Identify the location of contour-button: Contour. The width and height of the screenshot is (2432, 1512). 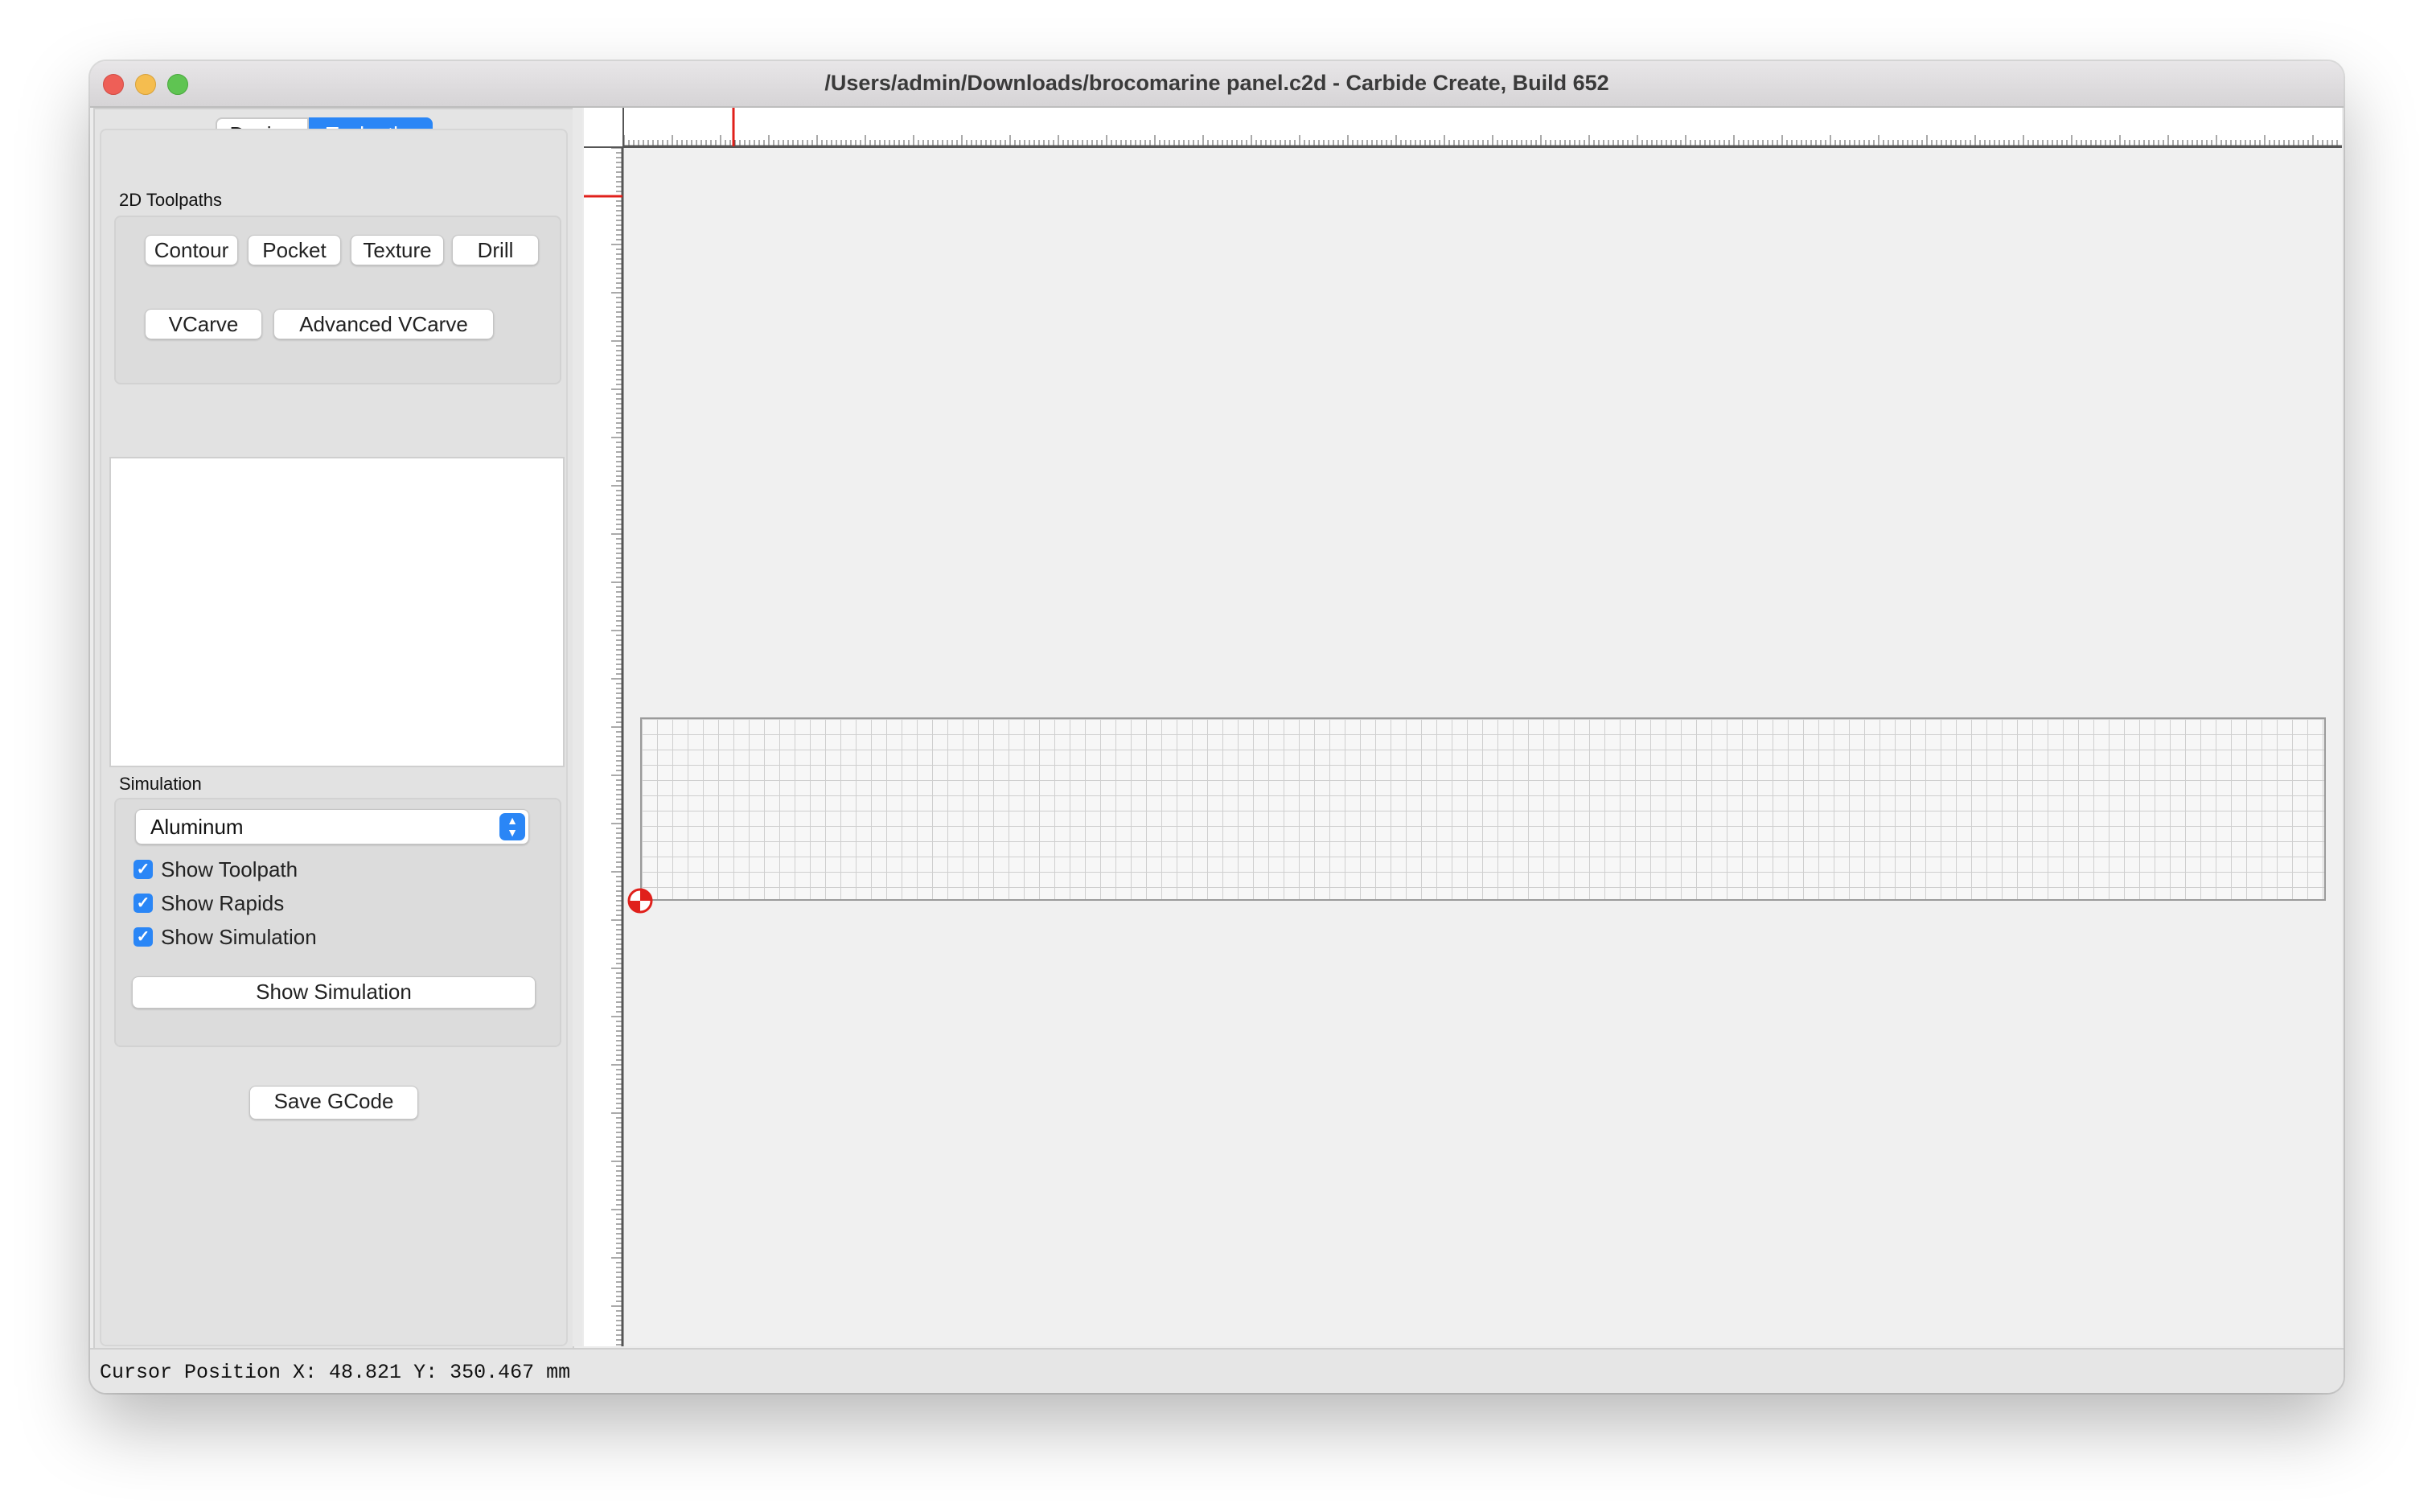
(191, 250).